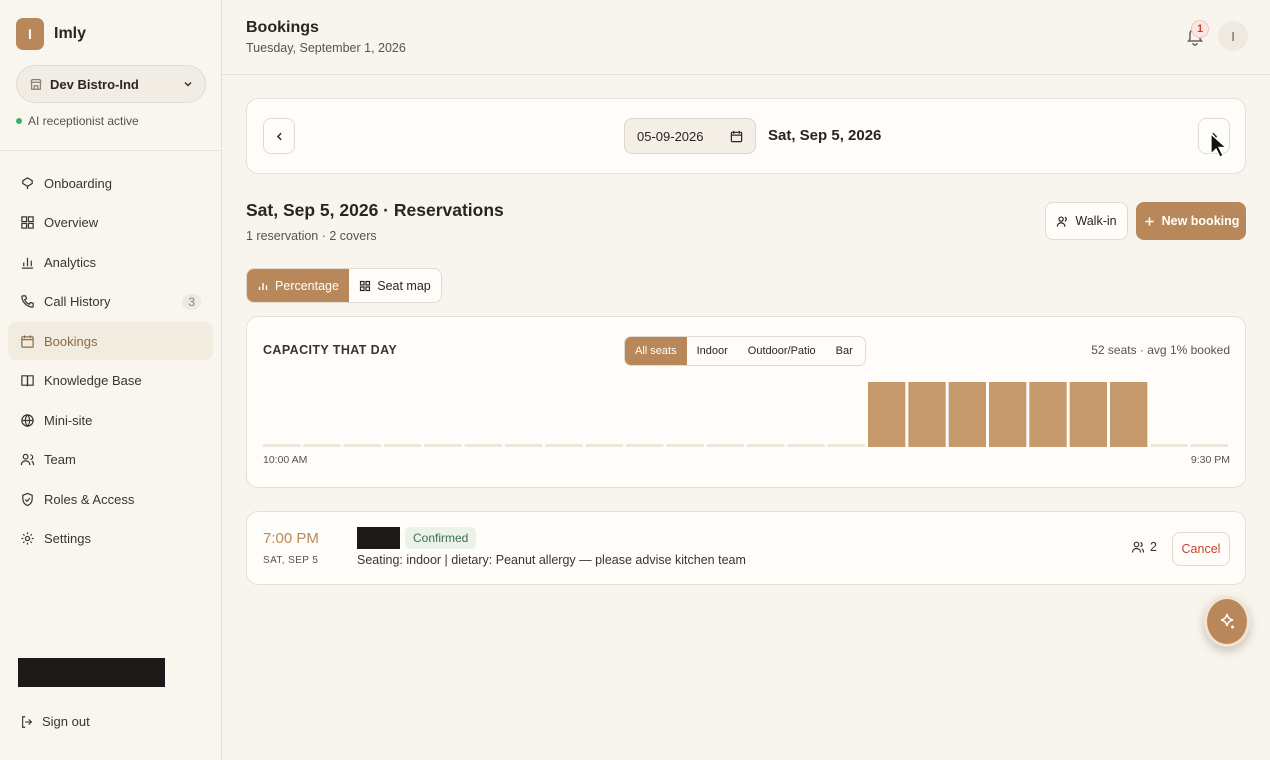 This screenshot has height=760, width=1270. I want to click on previous-day-button, so click(279, 136).